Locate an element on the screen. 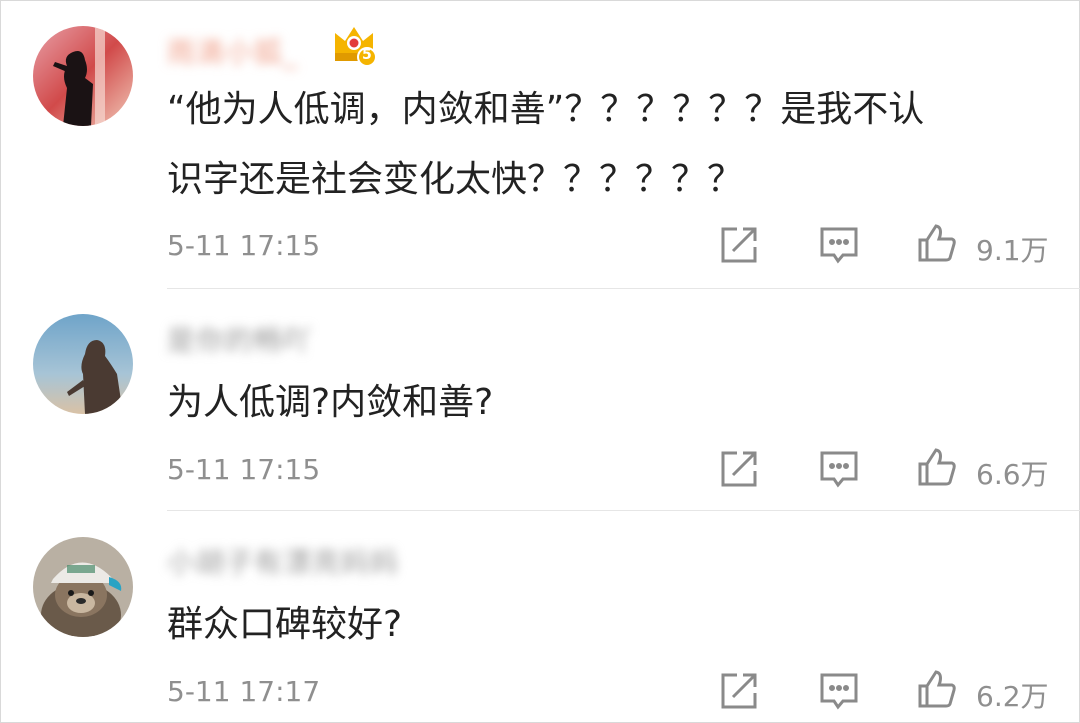  username: 雨滴小狐_ is located at coordinates (232, 51).